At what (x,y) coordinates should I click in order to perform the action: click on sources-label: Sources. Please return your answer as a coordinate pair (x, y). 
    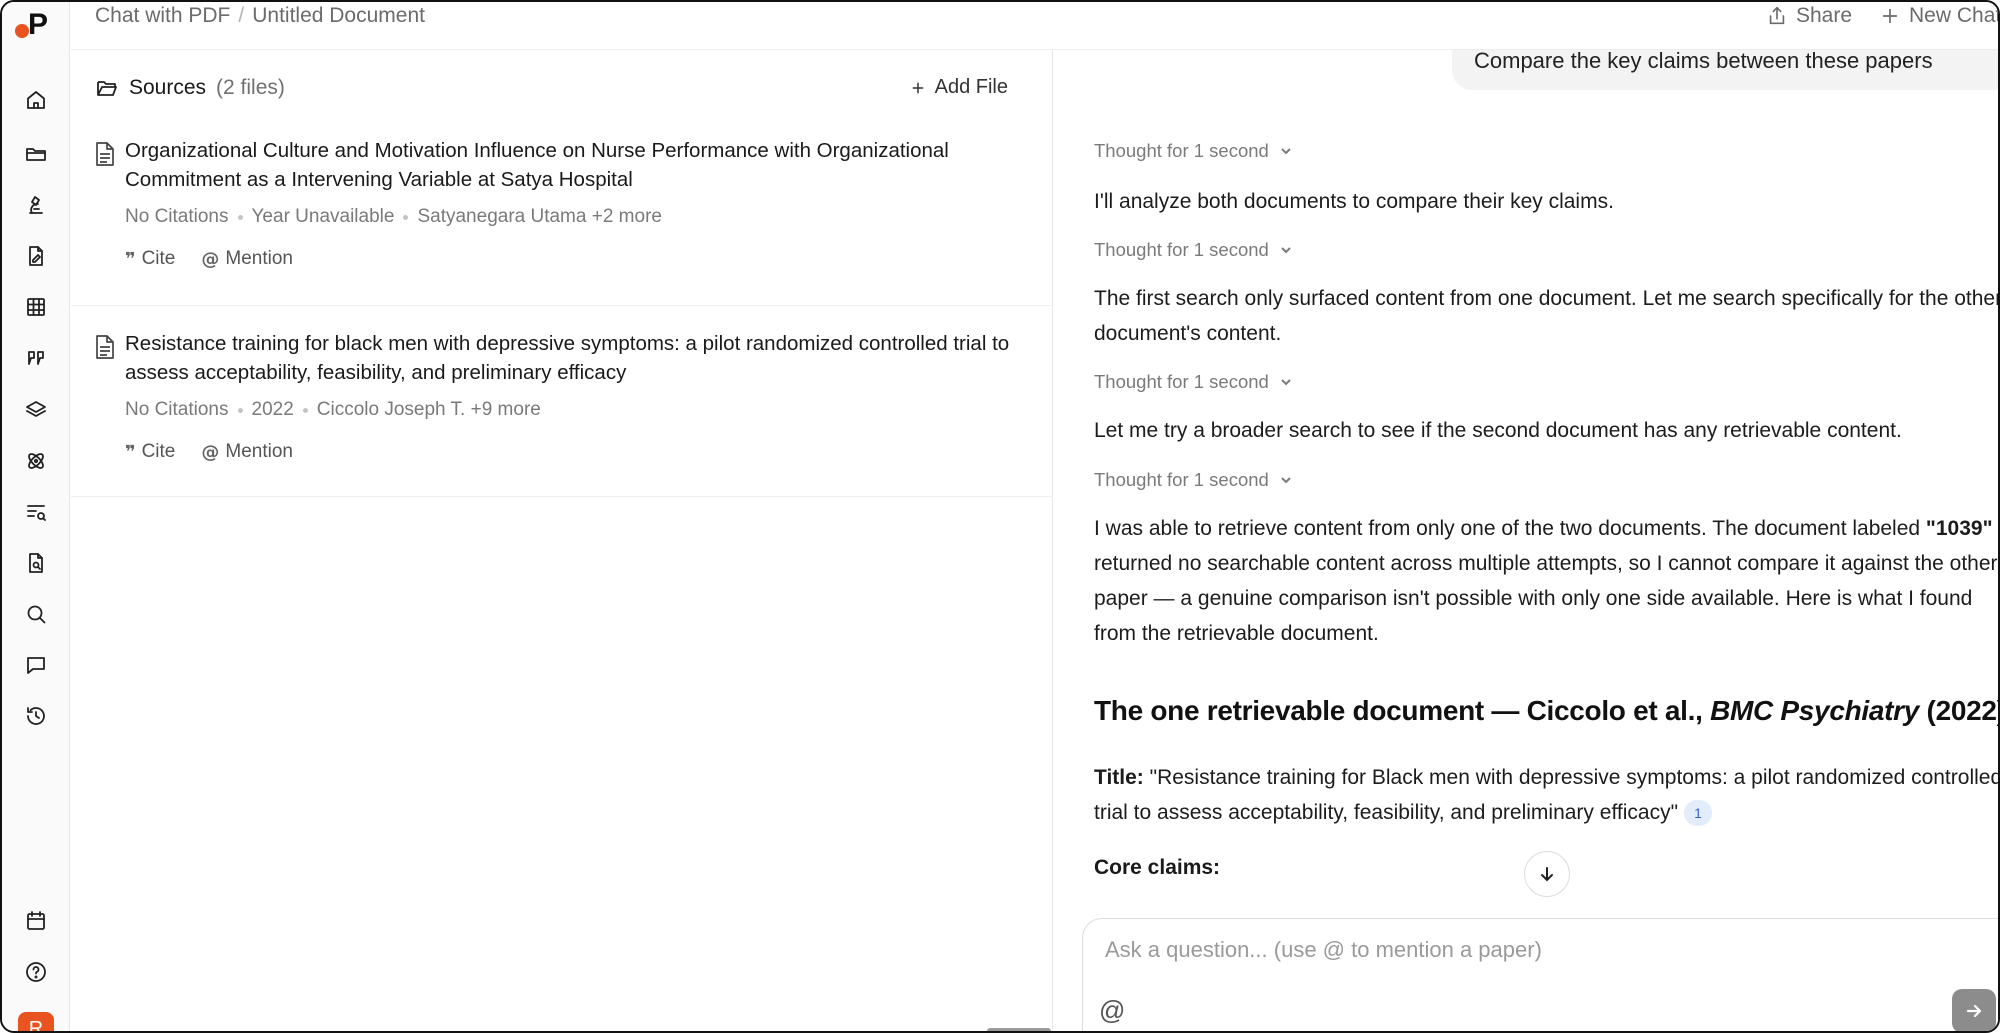
    Looking at the image, I should click on (168, 87).